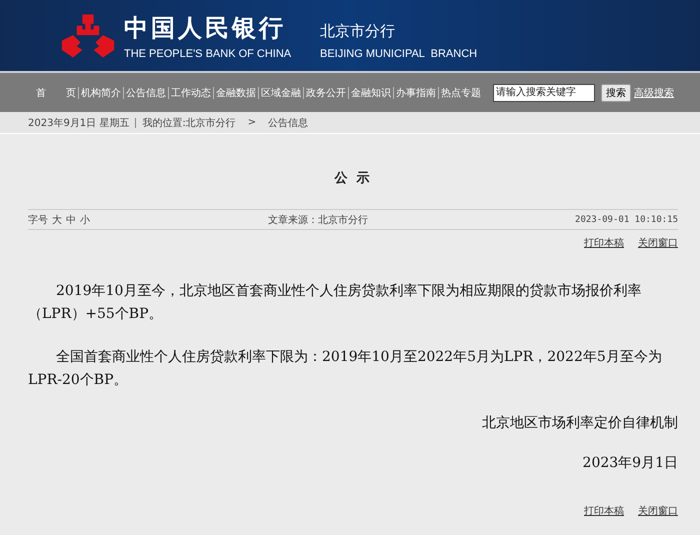 The width and height of the screenshot is (700, 535). I want to click on paragraph: 全国首套商业性个人住房贷款利率下限为：2019年10月至2022年5月为LPR，2022年5月至今为LPR-20个BP。, so click(345, 369).